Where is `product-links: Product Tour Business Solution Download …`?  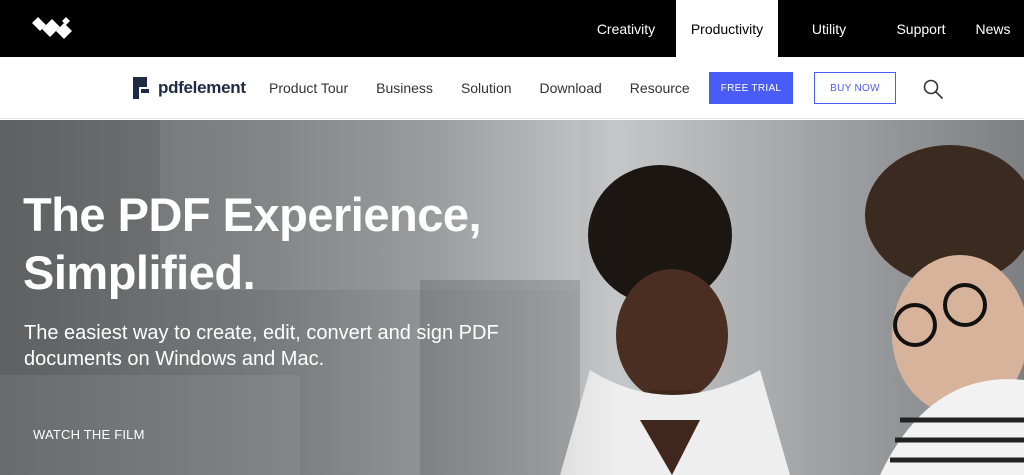 product-links: Product Tour Business Solution Download … is located at coordinates (493, 88).